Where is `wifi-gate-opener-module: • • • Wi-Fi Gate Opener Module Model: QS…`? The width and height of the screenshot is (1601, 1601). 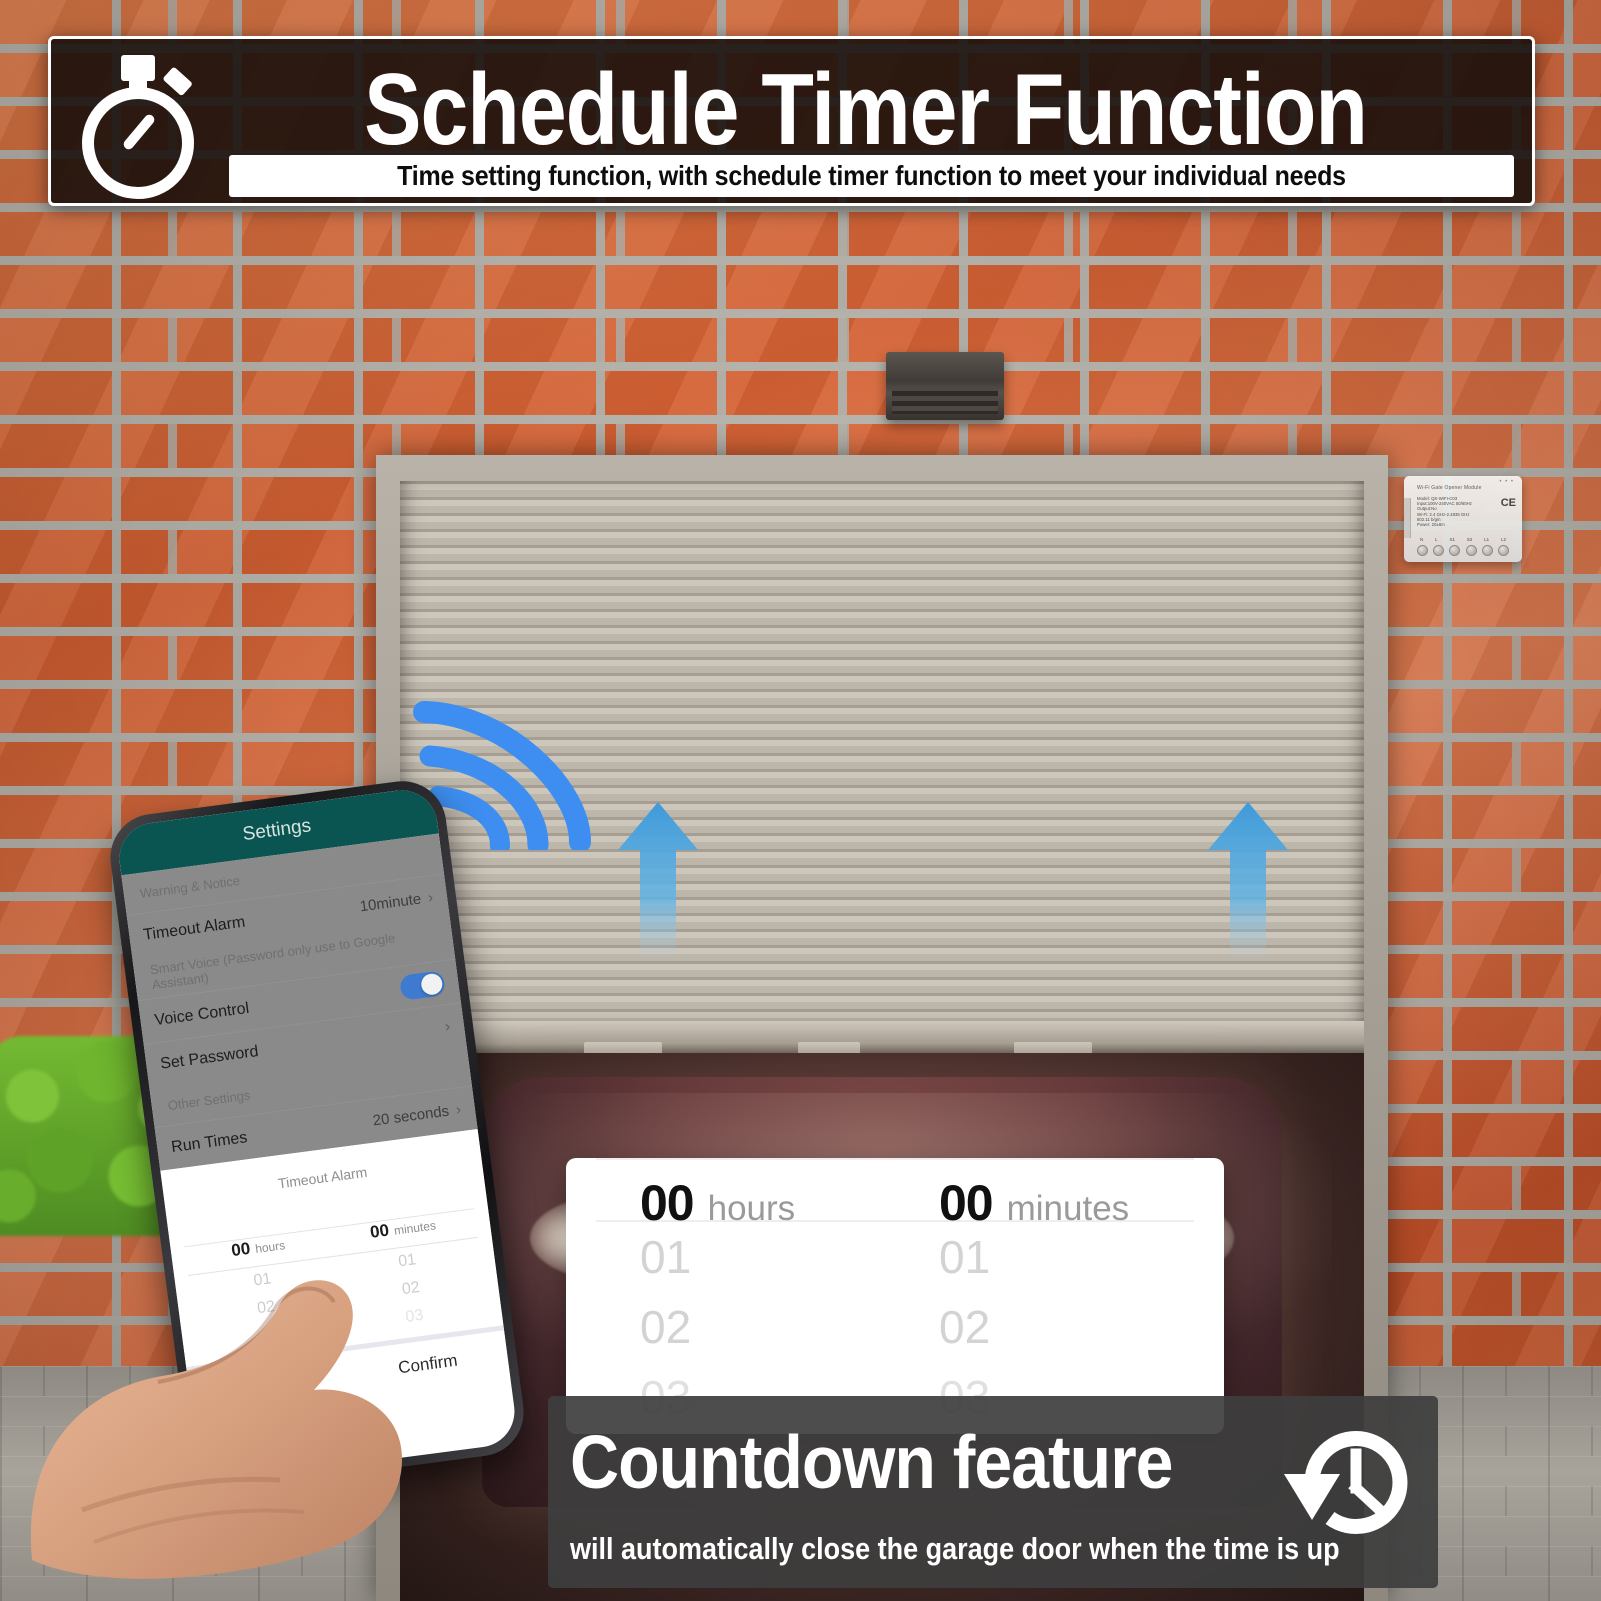
wifi-gate-opener-module: • • • Wi-Fi Gate Opener Module Model: QS… is located at coordinates (1463, 519).